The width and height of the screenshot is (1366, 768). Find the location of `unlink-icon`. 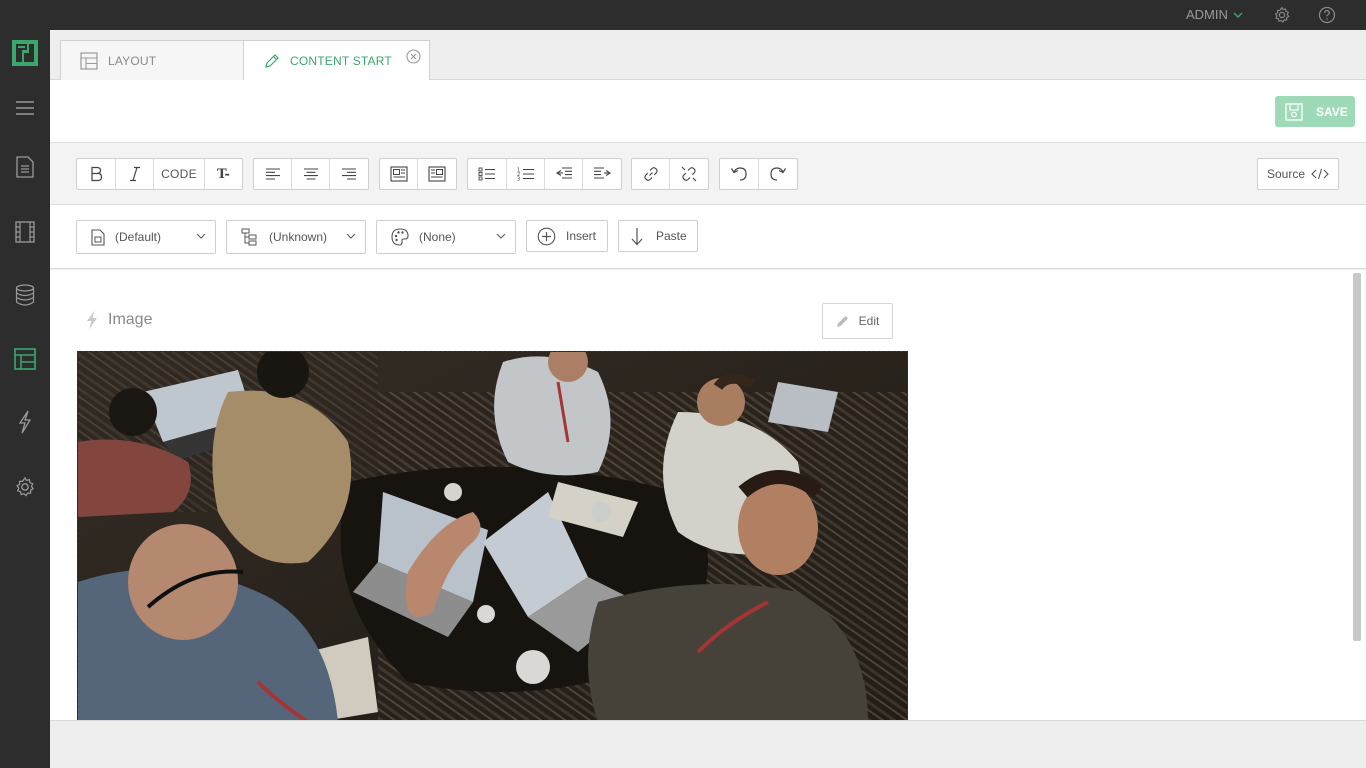

unlink-icon is located at coordinates (689, 174).